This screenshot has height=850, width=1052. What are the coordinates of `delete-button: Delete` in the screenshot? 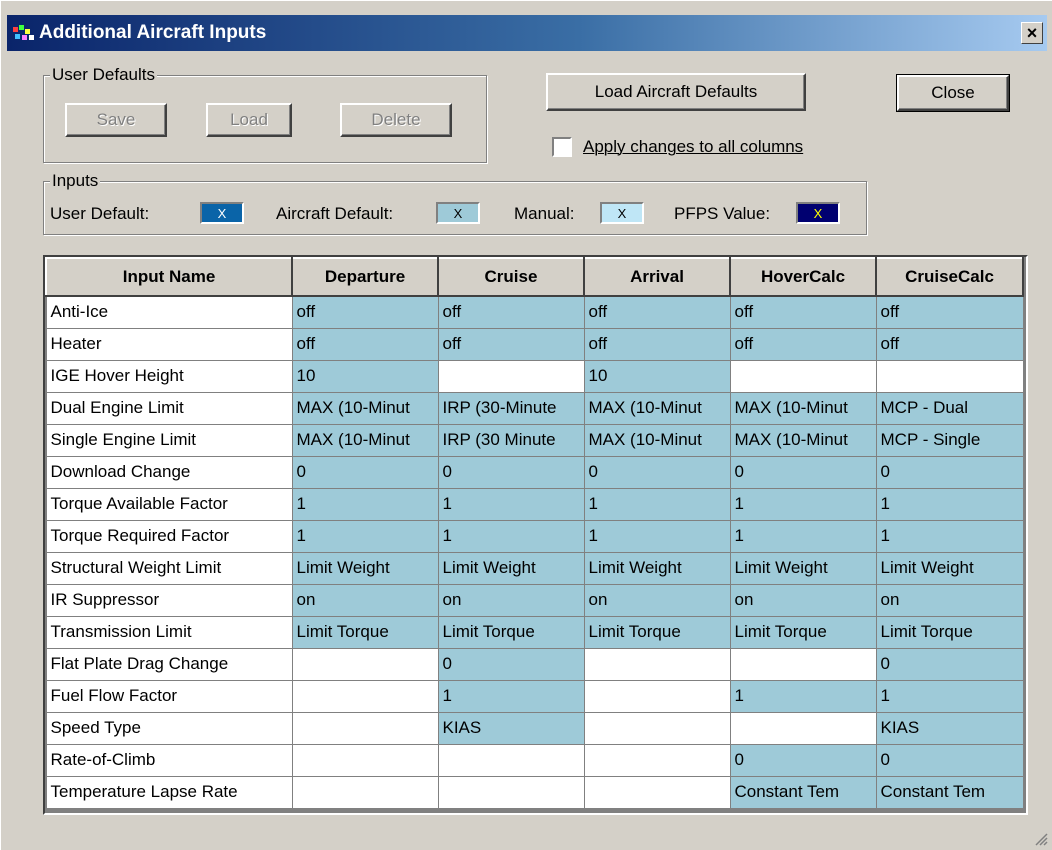 It's located at (396, 120).